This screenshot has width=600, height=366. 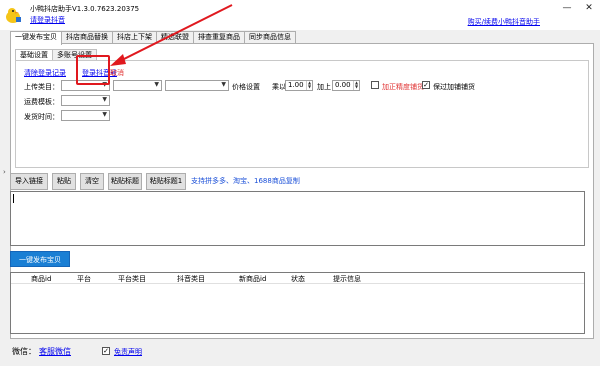 I want to click on freight-label: 运费模板：, so click(x=41, y=102).